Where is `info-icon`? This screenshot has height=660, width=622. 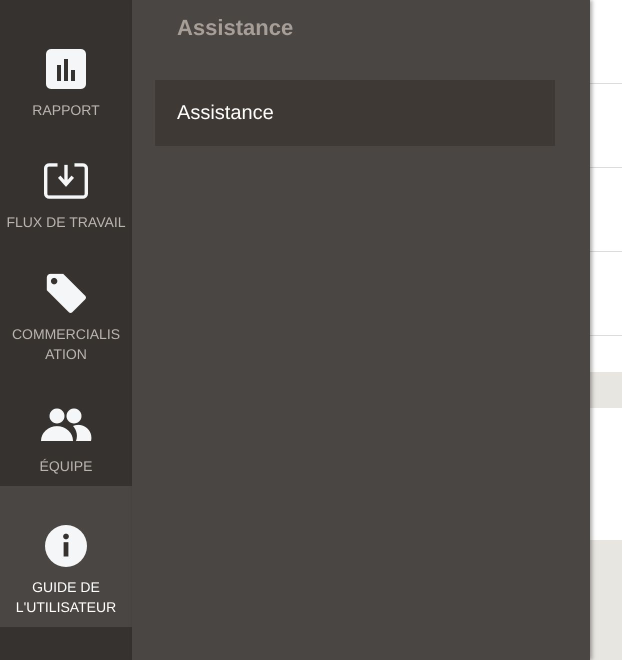
info-icon is located at coordinates (66, 546).